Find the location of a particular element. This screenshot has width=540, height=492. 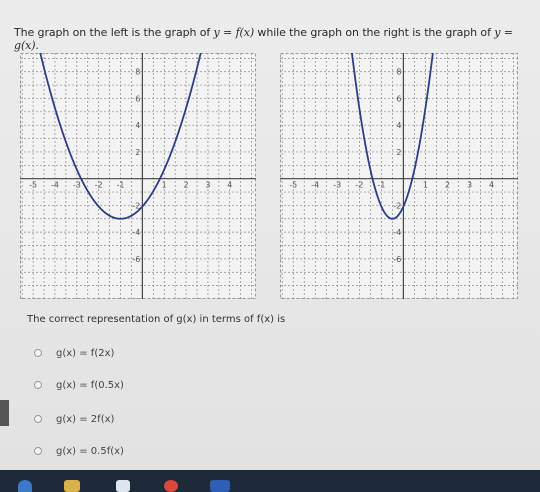

choice-c: g(x) = 2f(x) is located at coordinates (74, 419).